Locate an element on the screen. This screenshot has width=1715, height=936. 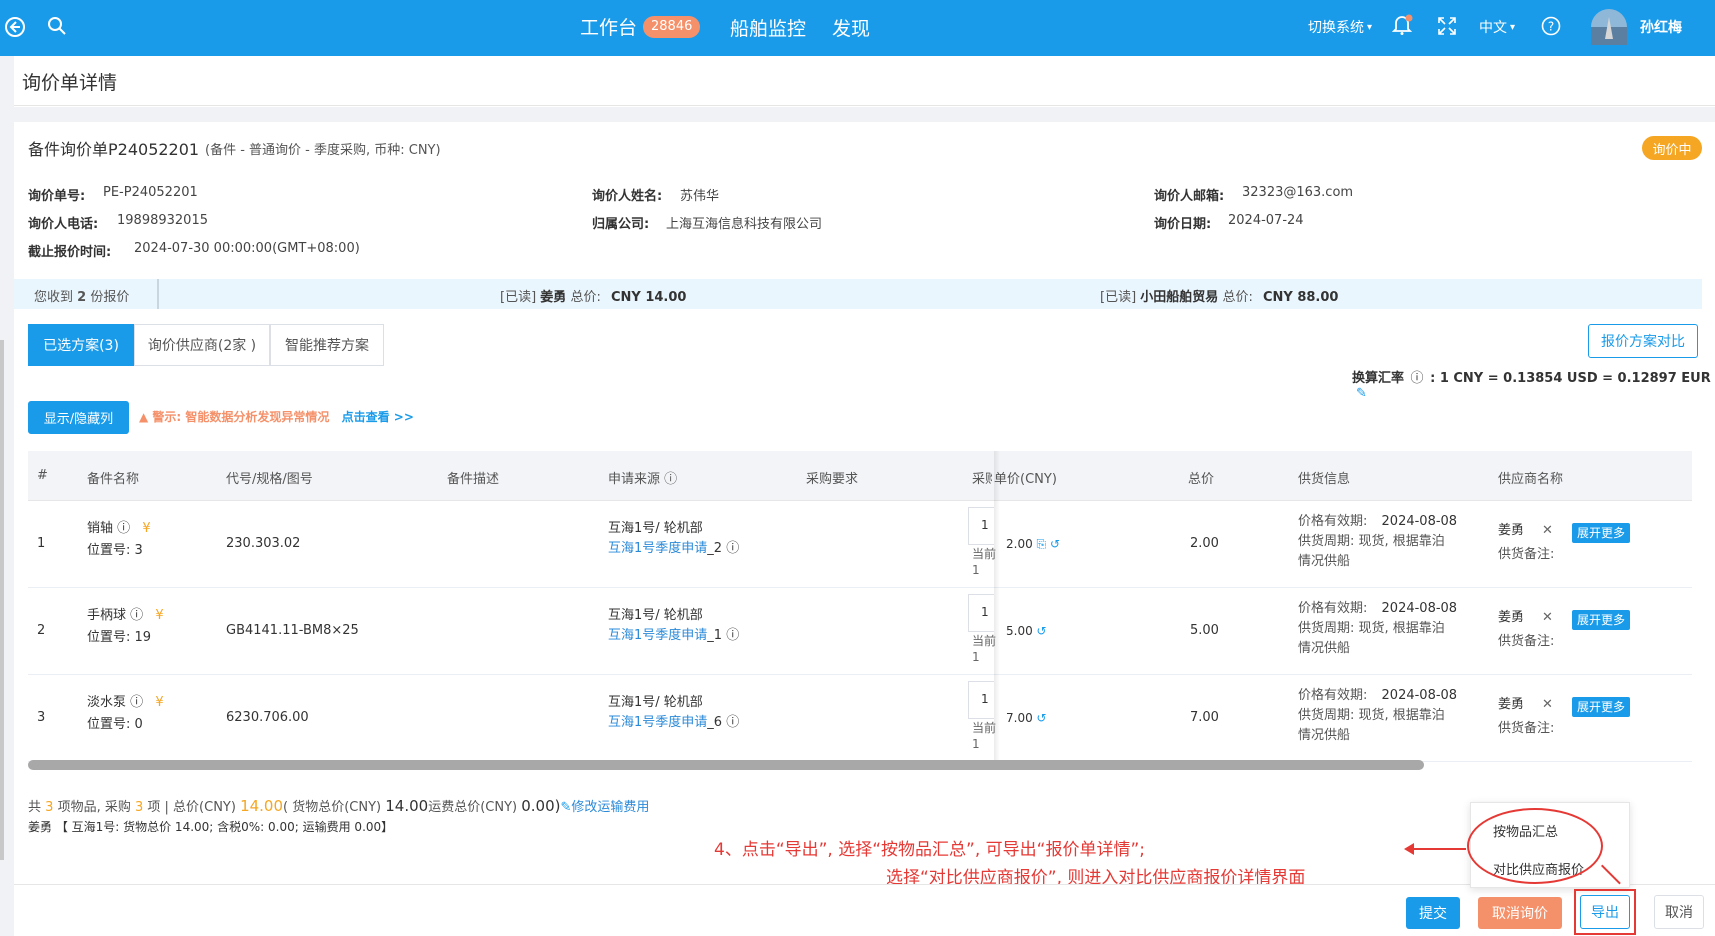
warning-link: 点击查看 >> is located at coordinates (378, 417).